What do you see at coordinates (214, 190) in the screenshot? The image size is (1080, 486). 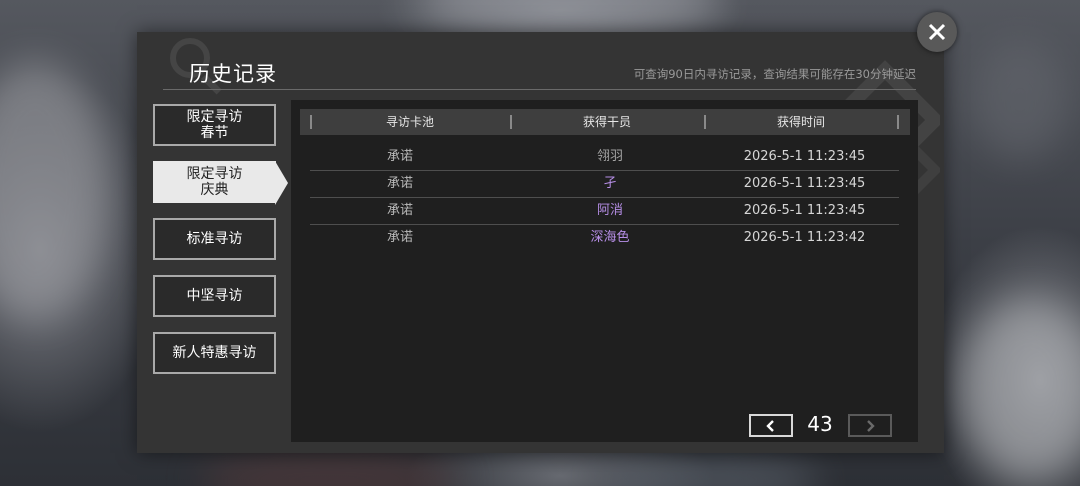 I see `tab-sublabel: 庆典` at bounding box center [214, 190].